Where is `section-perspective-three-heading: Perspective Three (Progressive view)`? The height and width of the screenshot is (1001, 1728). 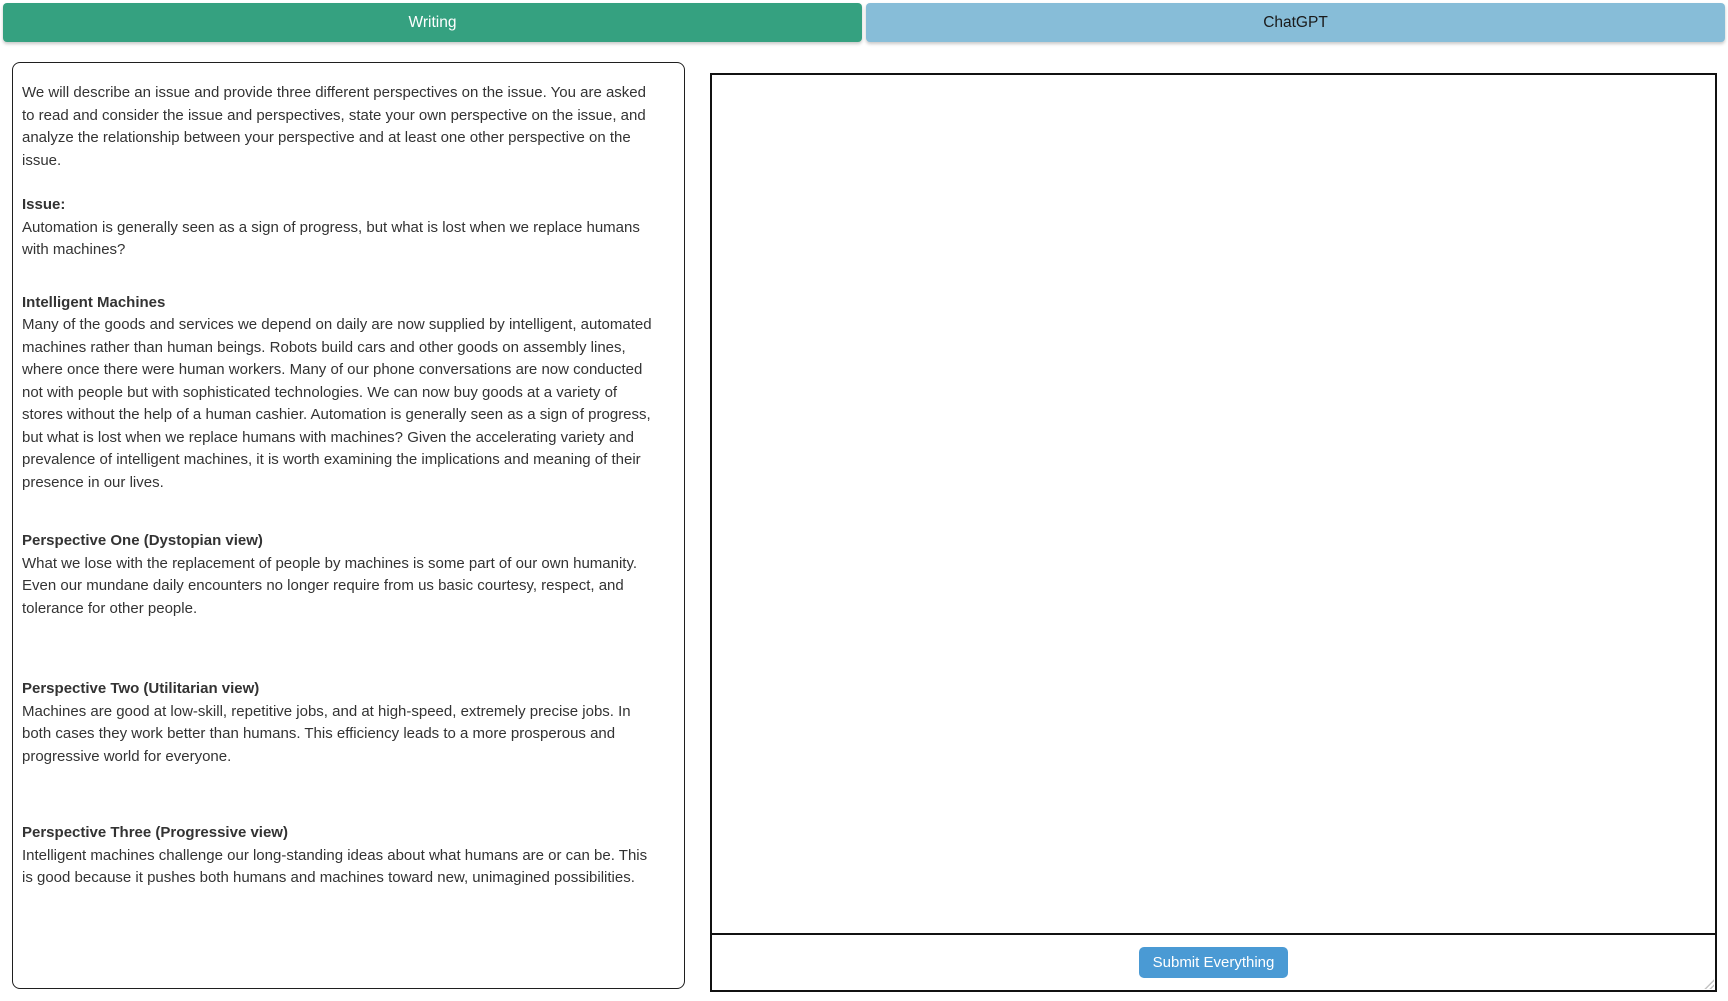
section-perspective-three-heading: Perspective Three (Progressive view) is located at coordinates (155, 832).